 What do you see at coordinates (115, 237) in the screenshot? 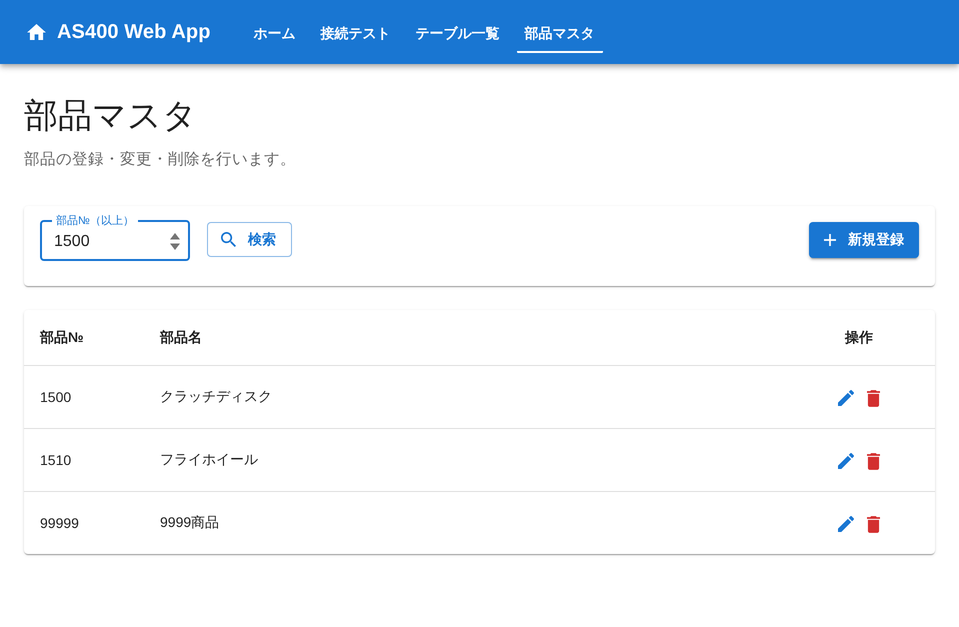
I see `part-number-field: 部品№（以上） 1500` at bounding box center [115, 237].